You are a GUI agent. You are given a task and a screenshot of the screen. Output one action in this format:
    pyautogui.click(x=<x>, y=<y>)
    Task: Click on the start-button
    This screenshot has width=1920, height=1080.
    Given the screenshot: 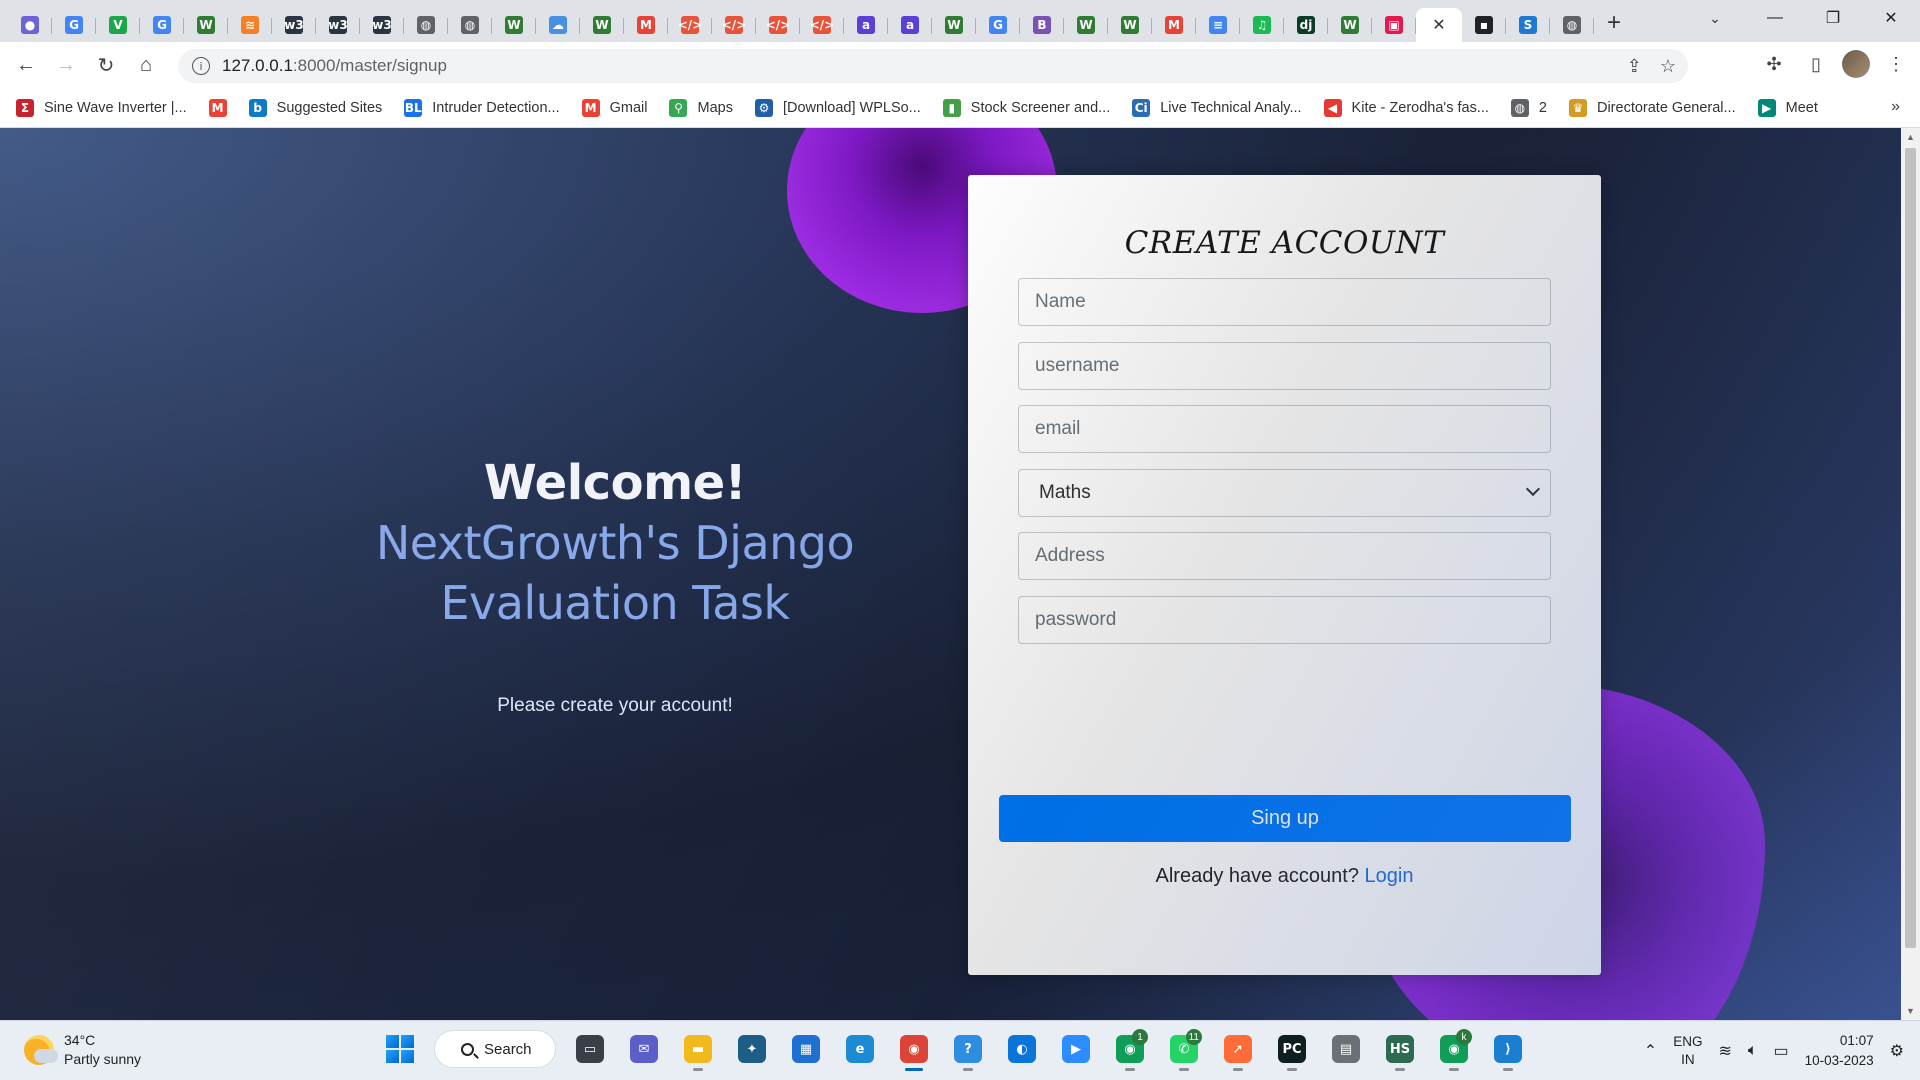 What is the action you would take?
    pyautogui.click(x=400, y=1049)
    